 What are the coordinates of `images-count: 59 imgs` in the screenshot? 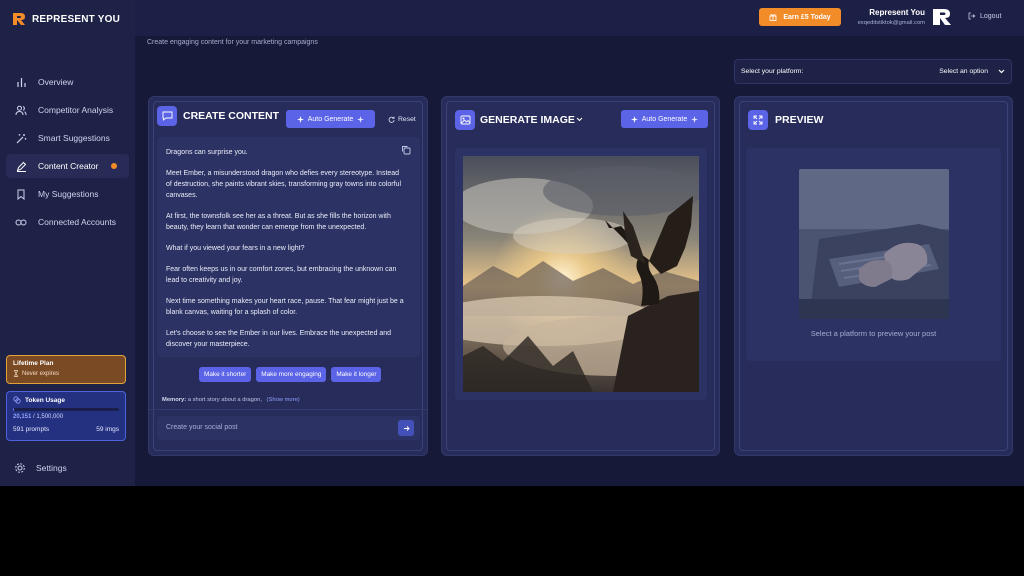 It's located at (107, 429).